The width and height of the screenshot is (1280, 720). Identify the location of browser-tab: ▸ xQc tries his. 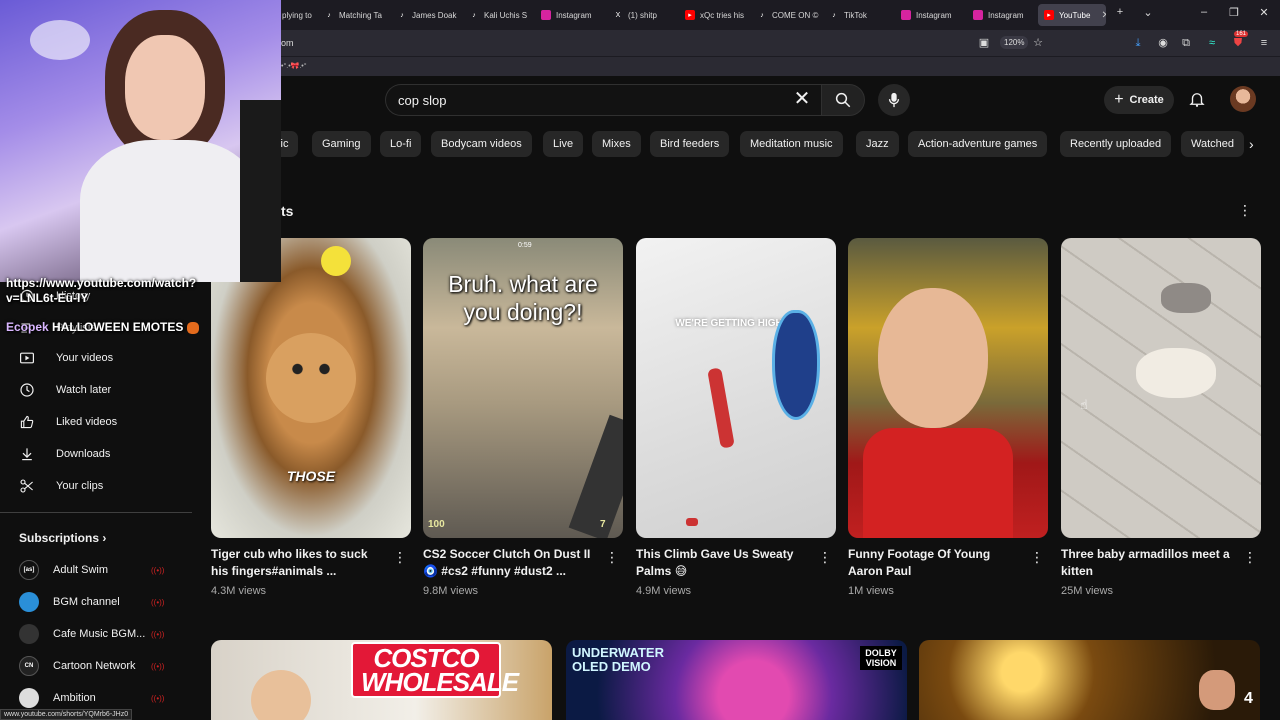
(715, 15).